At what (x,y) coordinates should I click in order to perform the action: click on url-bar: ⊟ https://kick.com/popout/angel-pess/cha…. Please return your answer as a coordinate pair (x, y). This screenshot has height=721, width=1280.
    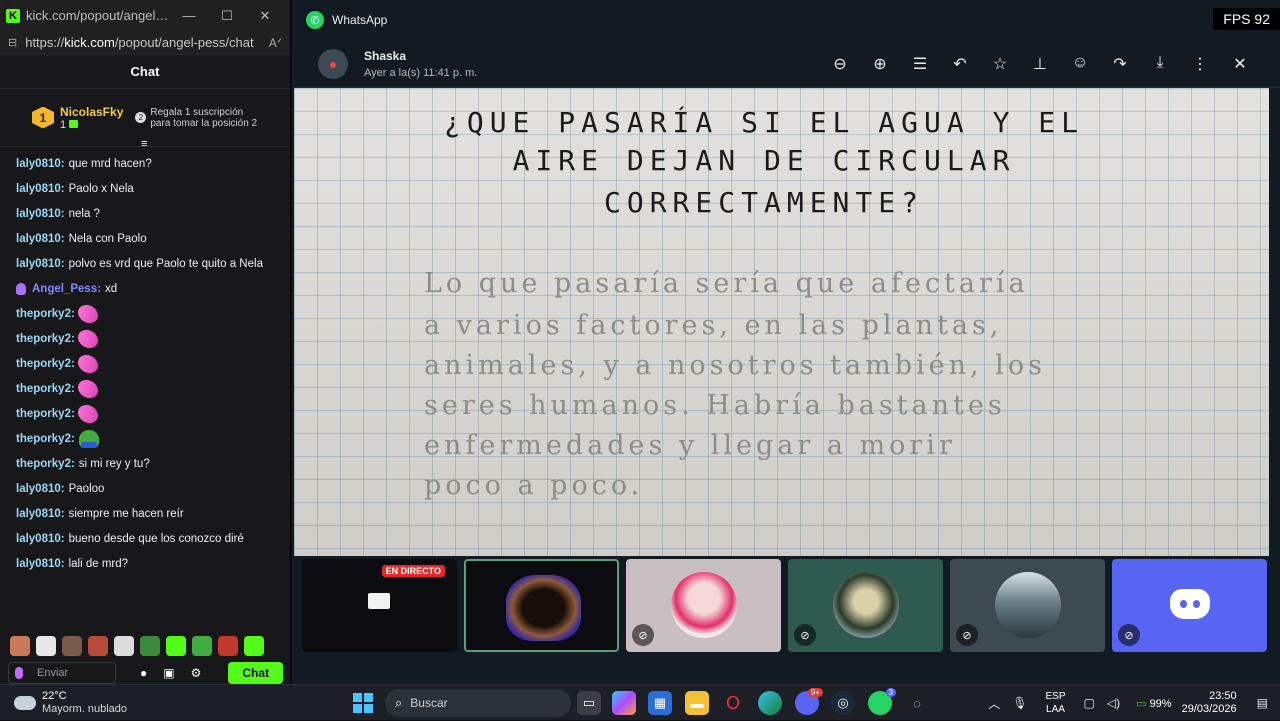
    Looking at the image, I should click on (145, 43).